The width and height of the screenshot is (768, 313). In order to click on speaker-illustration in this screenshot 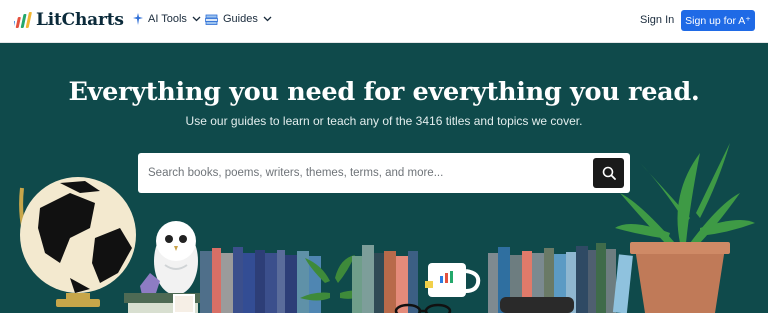, I will do `click(537, 305)`.